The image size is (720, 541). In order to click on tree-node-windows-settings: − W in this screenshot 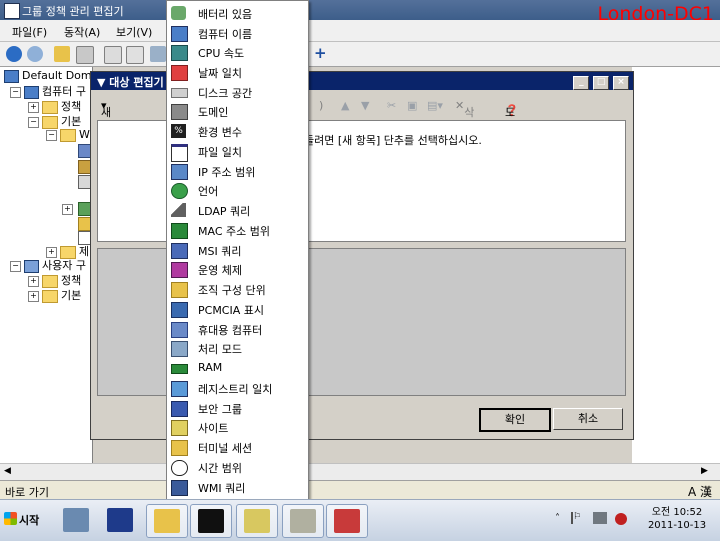, I will do `click(68, 135)`.